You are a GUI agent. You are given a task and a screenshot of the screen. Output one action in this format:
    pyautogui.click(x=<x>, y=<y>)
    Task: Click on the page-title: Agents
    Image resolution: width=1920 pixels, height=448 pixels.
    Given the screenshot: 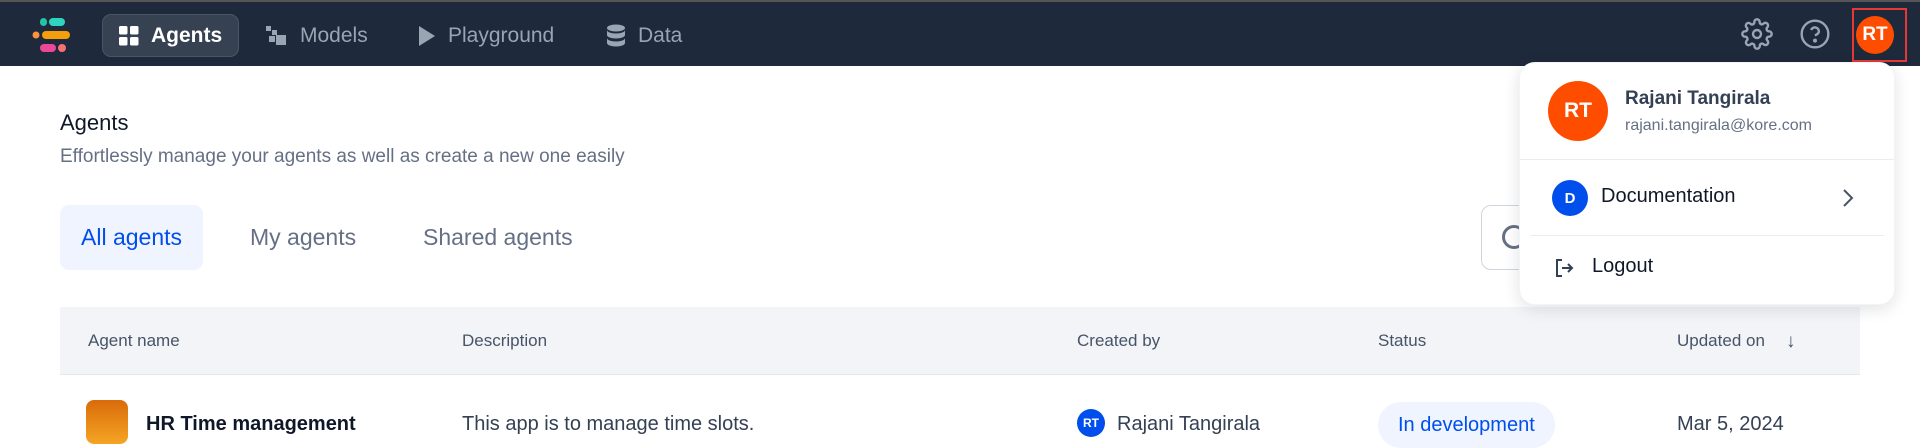 What is the action you would take?
    pyautogui.click(x=94, y=122)
    